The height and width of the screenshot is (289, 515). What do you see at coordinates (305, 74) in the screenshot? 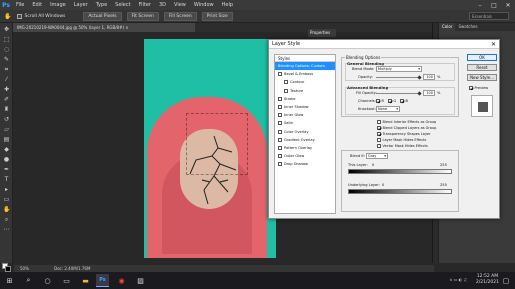
I see `style-item: Bevel & Emboss` at bounding box center [305, 74].